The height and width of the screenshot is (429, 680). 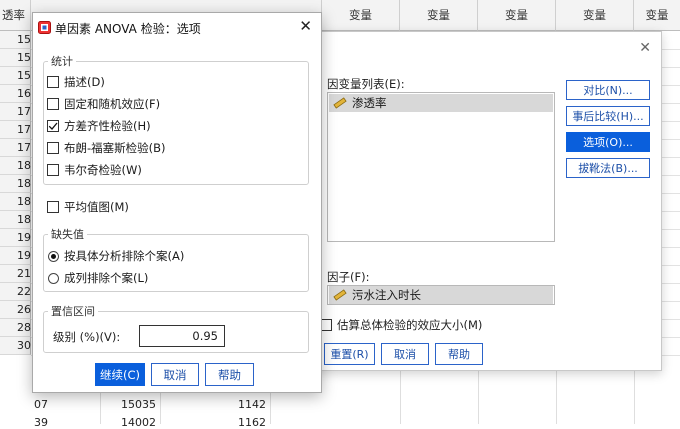 What do you see at coordinates (386, 295) in the screenshot?
I see `factor-var-name: 污水注入时长` at bounding box center [386, 295].